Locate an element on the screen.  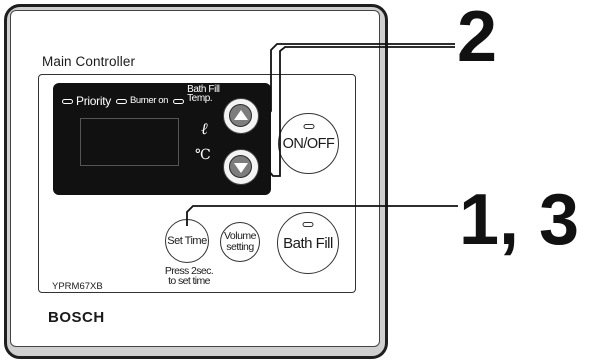
volume-label: Volume setting is located at coordinates (240, 242).